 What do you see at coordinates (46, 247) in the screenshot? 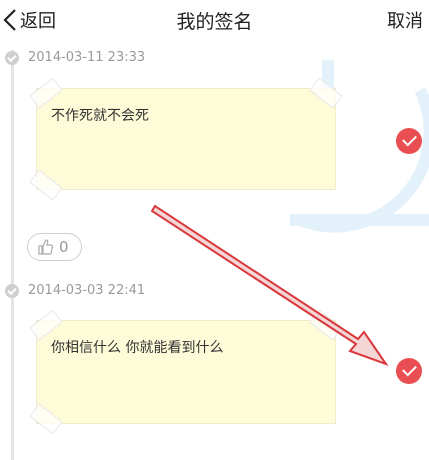
I see `thumbs-up-icon` at bounding box center [46, 247].